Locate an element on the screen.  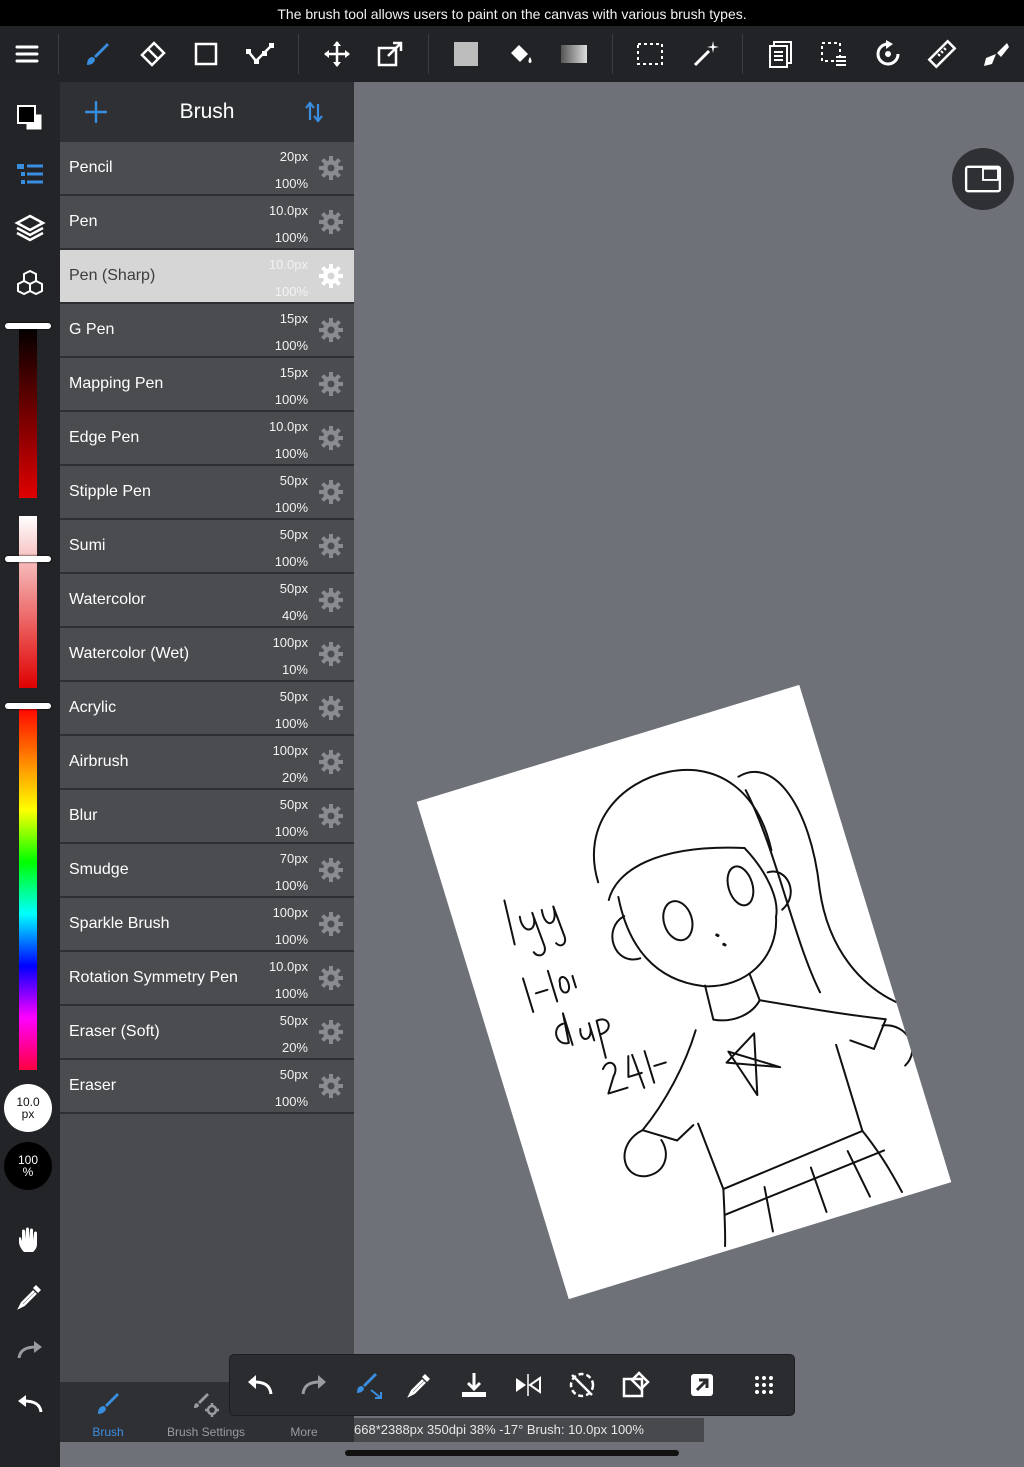
brush-name: Watercolor is located at coordinates (107, 599).